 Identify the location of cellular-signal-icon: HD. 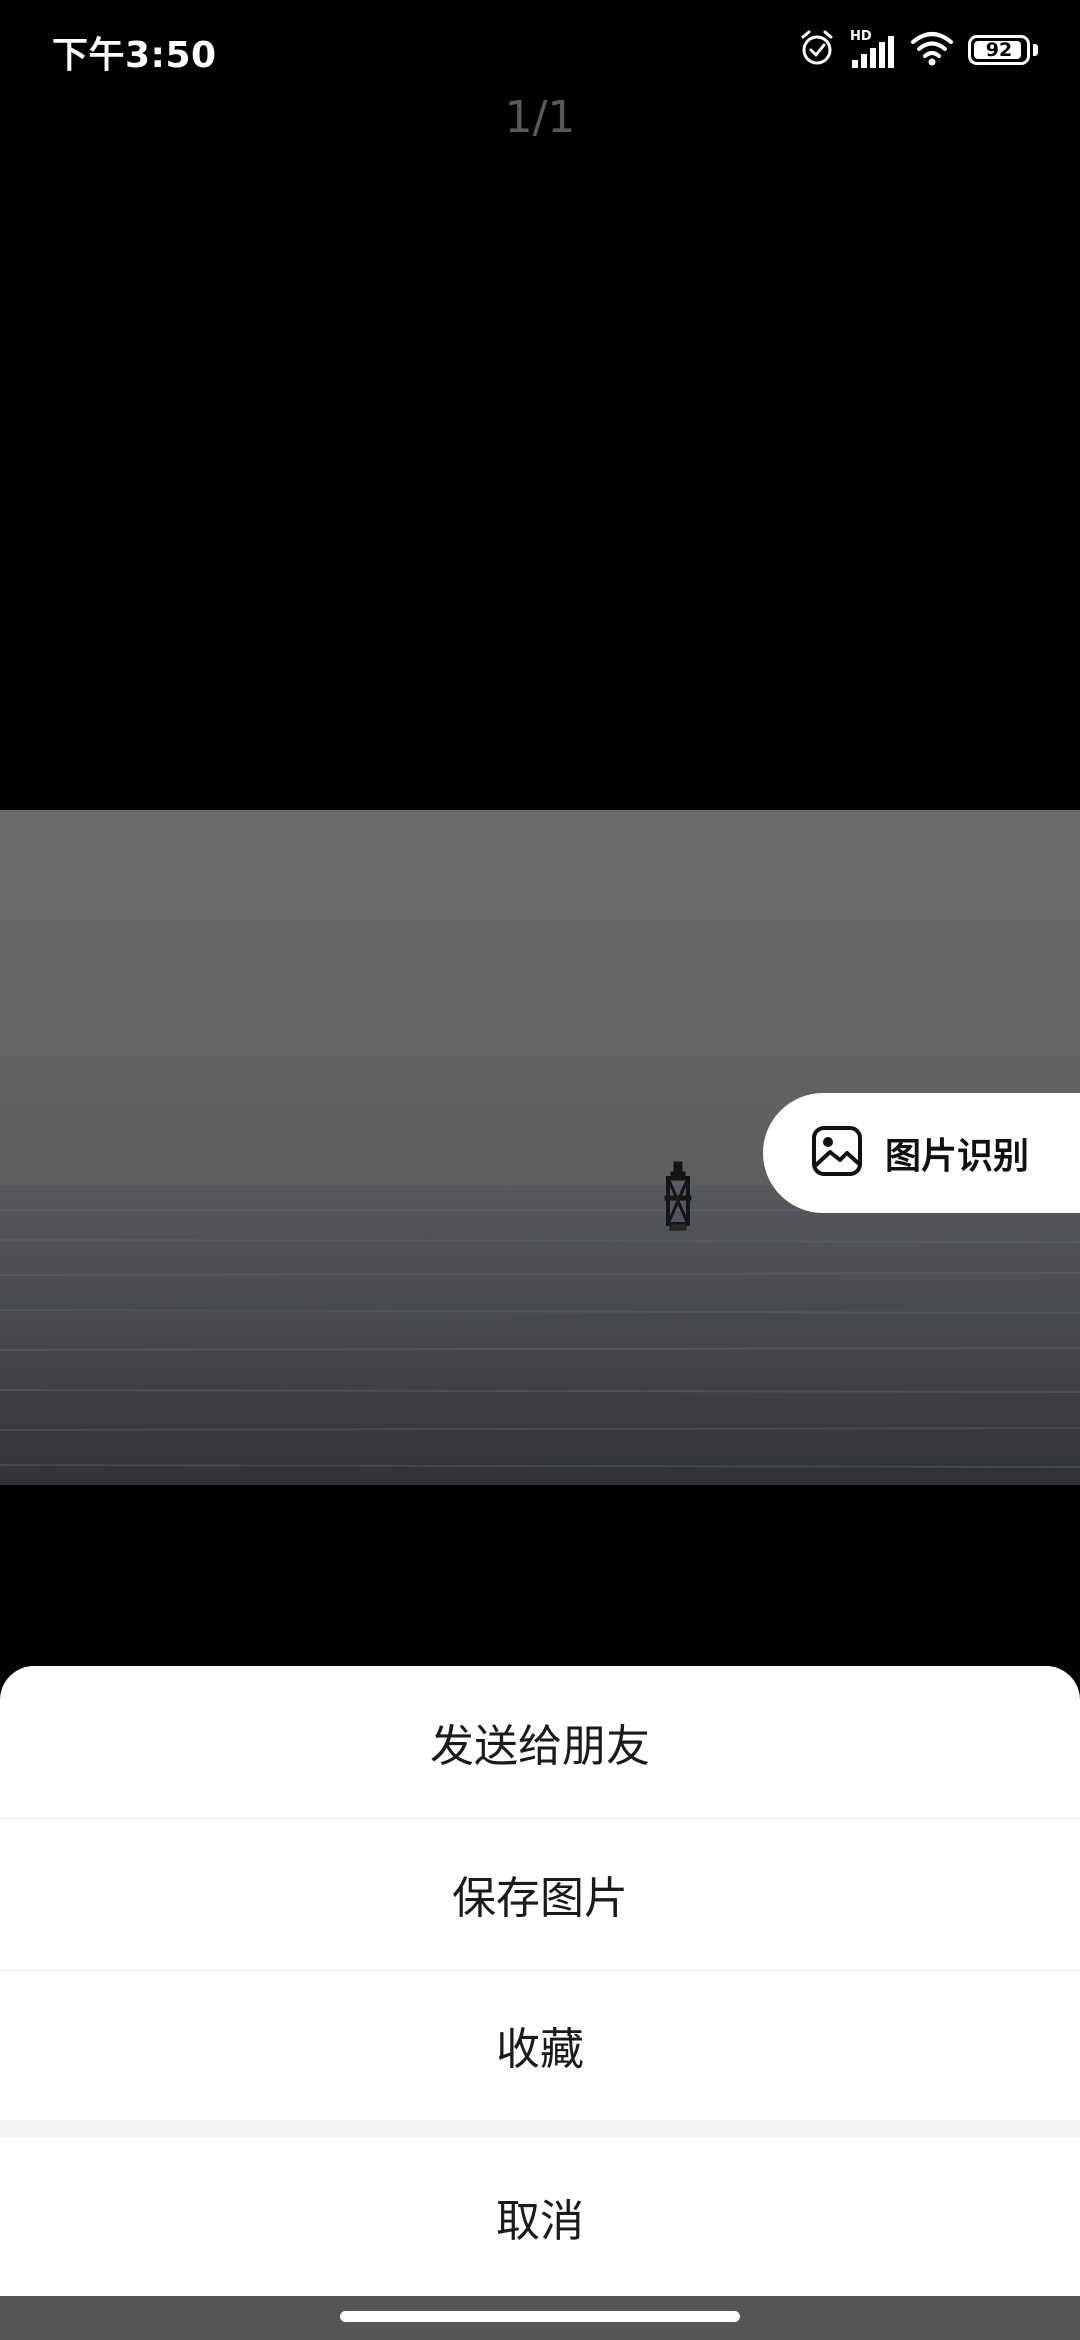
(873, 50).